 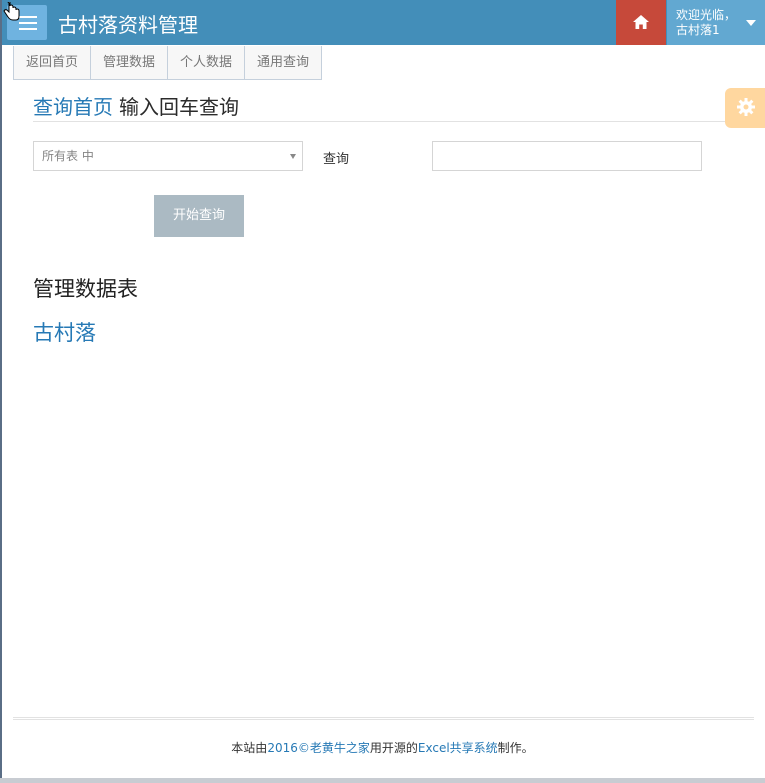 What do you see at coordinates (458, 748) in the screenshot?
I see `footer-link-excel-share: Excel共享系统` at bounding box center [458, 748].